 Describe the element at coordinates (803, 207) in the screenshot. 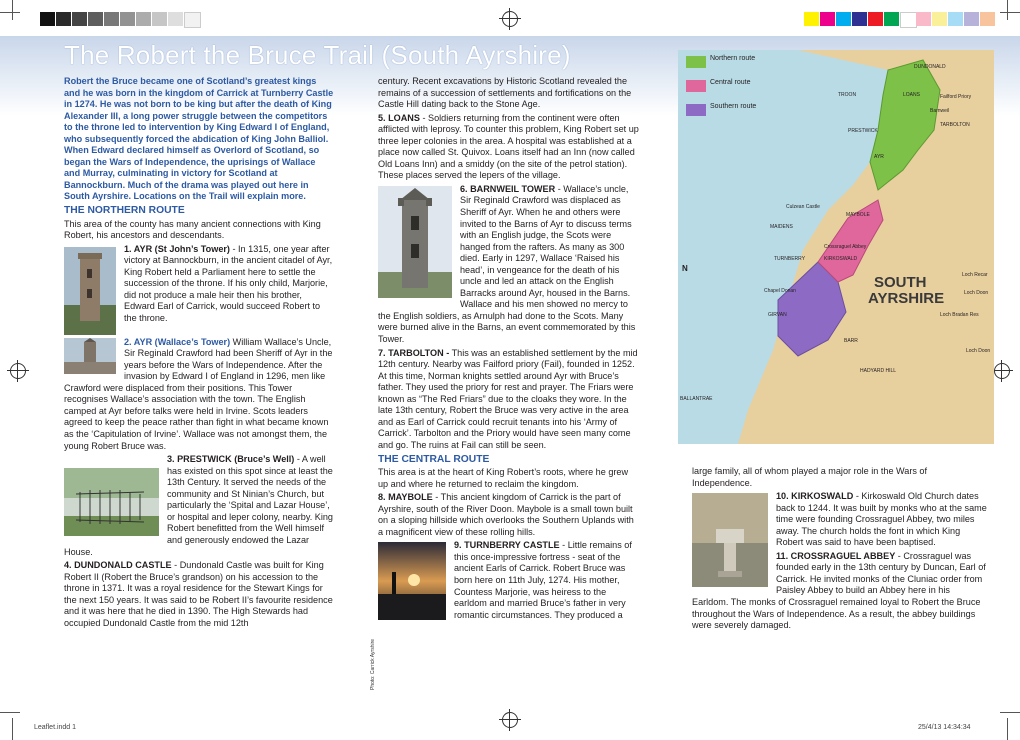

I see `map-place: Culzean Castle` at that location.